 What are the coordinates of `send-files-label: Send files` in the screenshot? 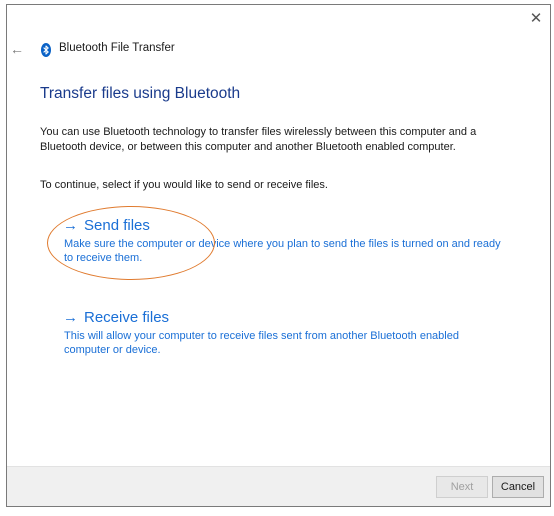 It's located at (117, 225).